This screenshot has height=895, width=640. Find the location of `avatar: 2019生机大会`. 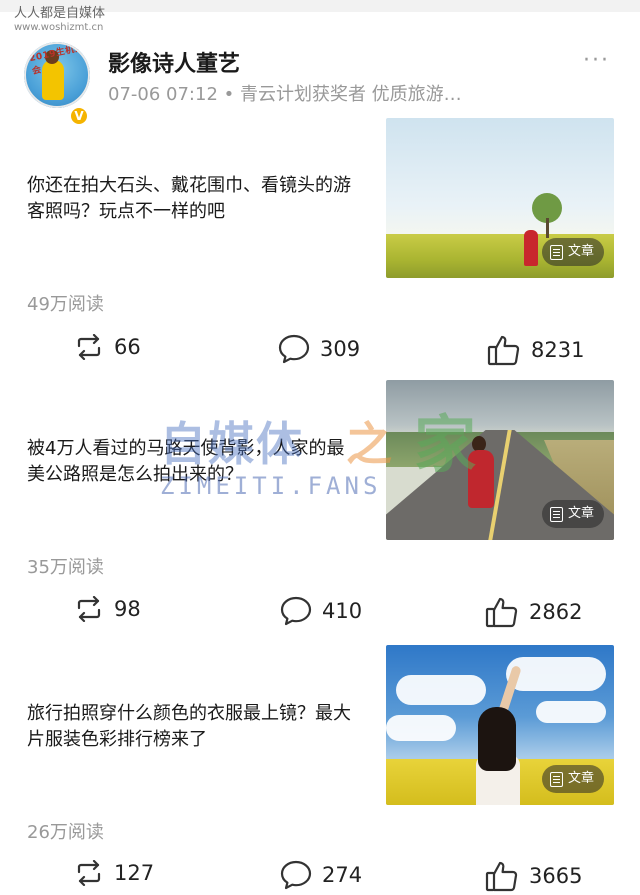

avatar: 2019生机大会 is located at coordinates (57, 75).